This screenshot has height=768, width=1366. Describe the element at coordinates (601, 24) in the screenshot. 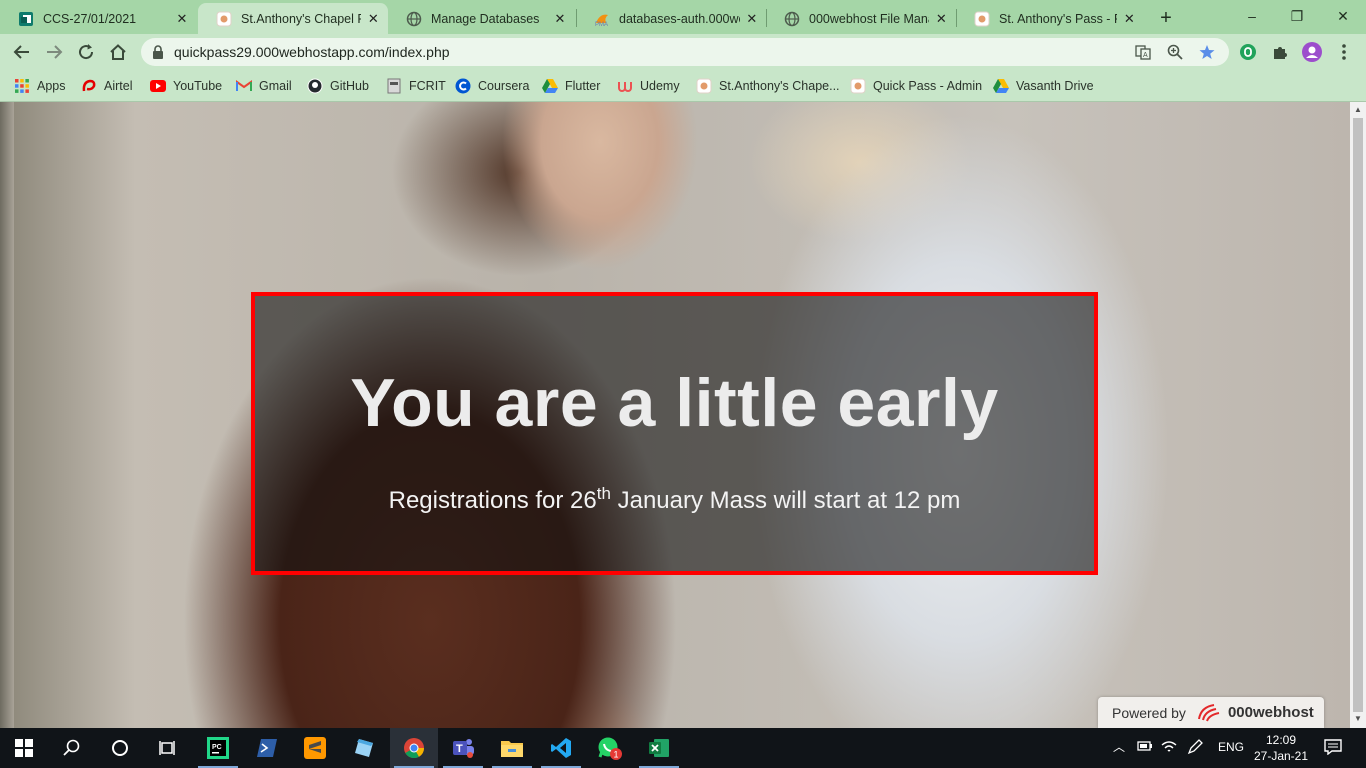

I see `svg-text: PMA` at that location.